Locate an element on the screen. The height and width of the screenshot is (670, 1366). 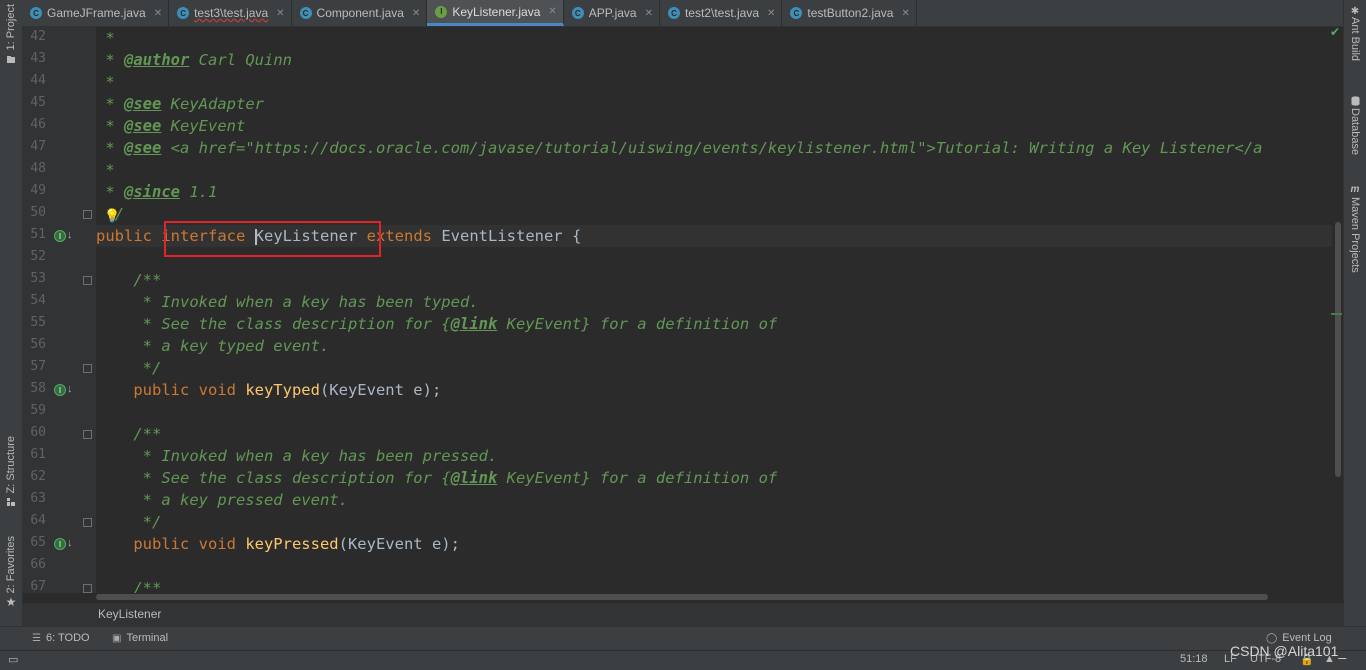
line-number: 57 is located at coordinates (38, 366).